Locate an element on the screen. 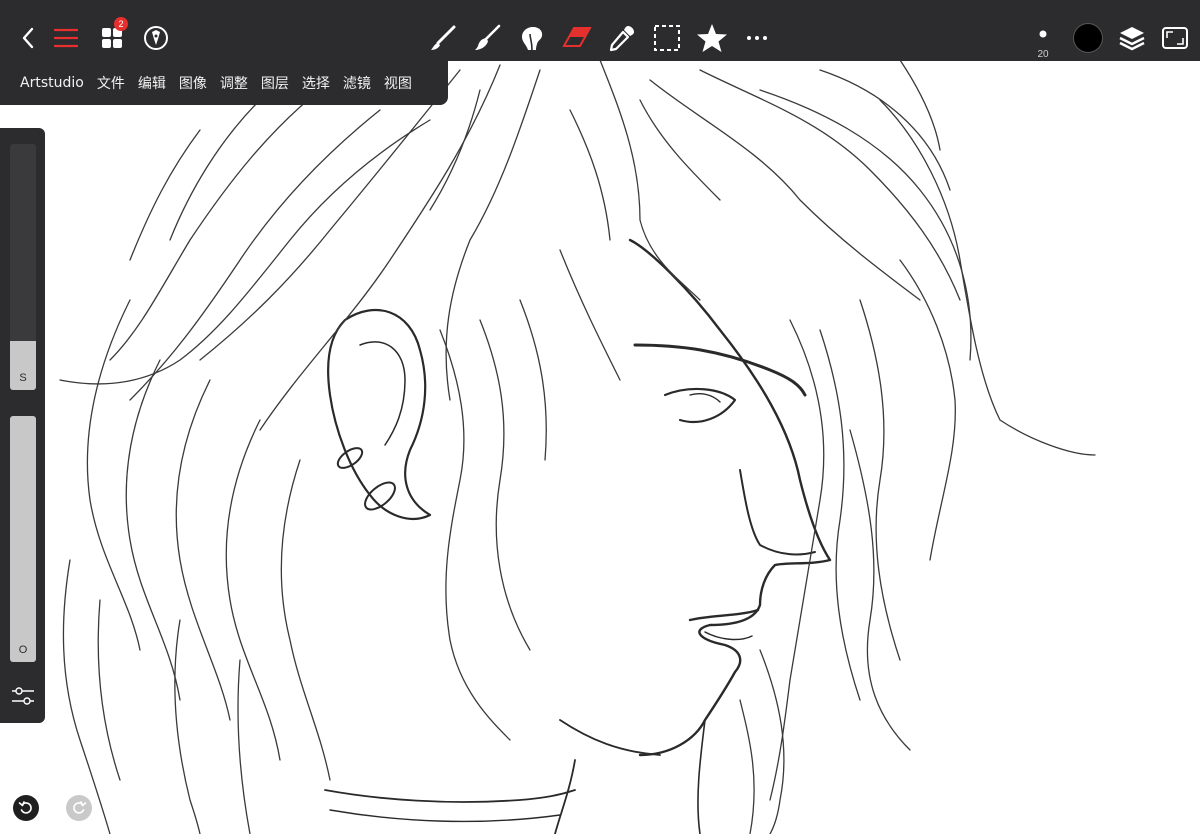 The image size is (1200, 834). paint-brush-tool-button is located at coordinates (487, 38).